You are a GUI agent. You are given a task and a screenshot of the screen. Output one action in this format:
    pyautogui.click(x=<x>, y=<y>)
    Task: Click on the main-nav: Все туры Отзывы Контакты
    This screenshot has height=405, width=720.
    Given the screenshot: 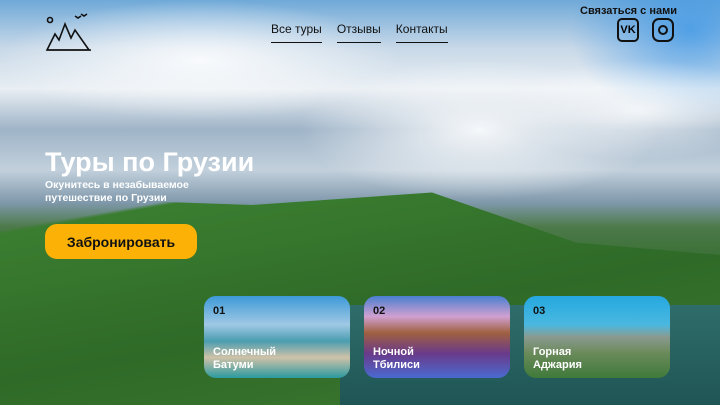 What is the action you would take?
    pyautogui.click(x=359, y=32)
    